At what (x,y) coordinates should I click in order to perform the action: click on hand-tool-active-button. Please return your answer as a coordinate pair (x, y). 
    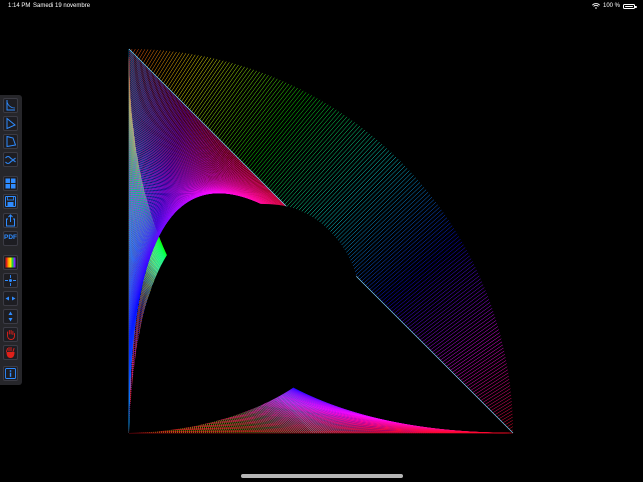
    Looking at the image, I should click on (10, 352).